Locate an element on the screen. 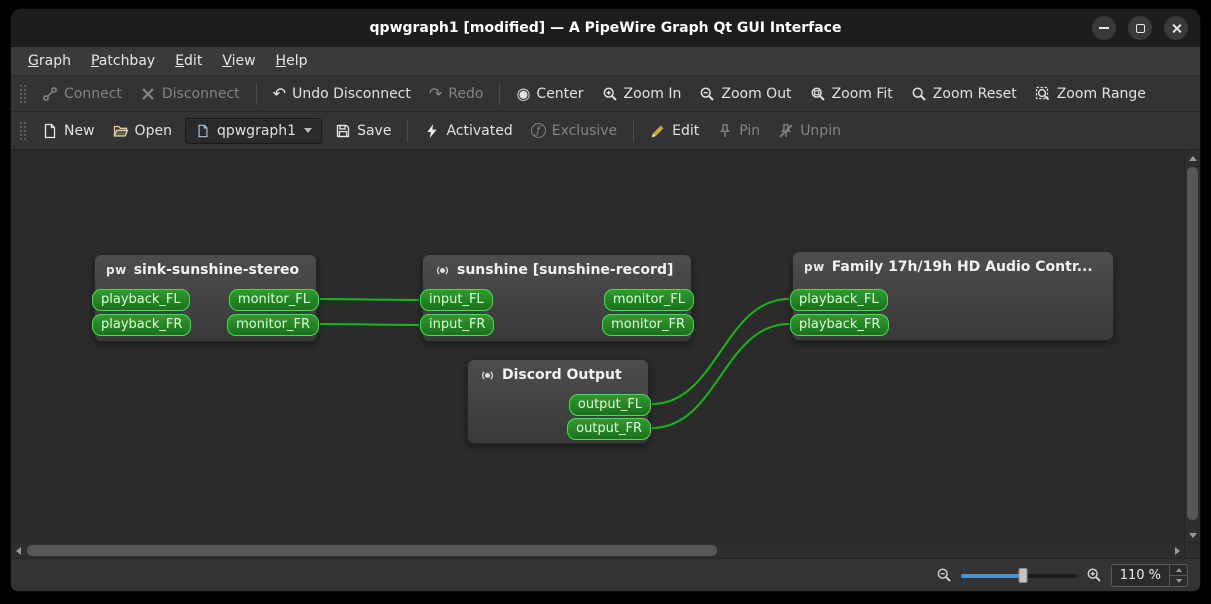 The height and width of the screenshot is (604, 1211). zoom-slider-fill is located at coordinates (992, 575).